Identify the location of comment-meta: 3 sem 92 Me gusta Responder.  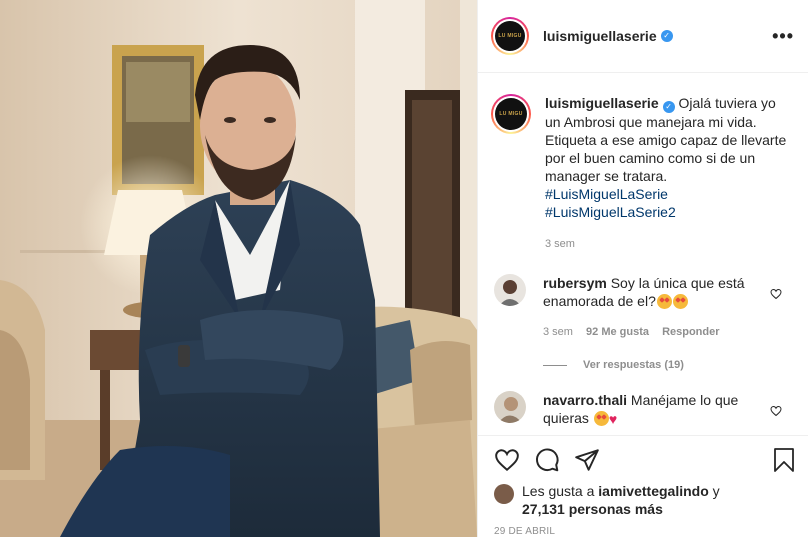
(648, 332).